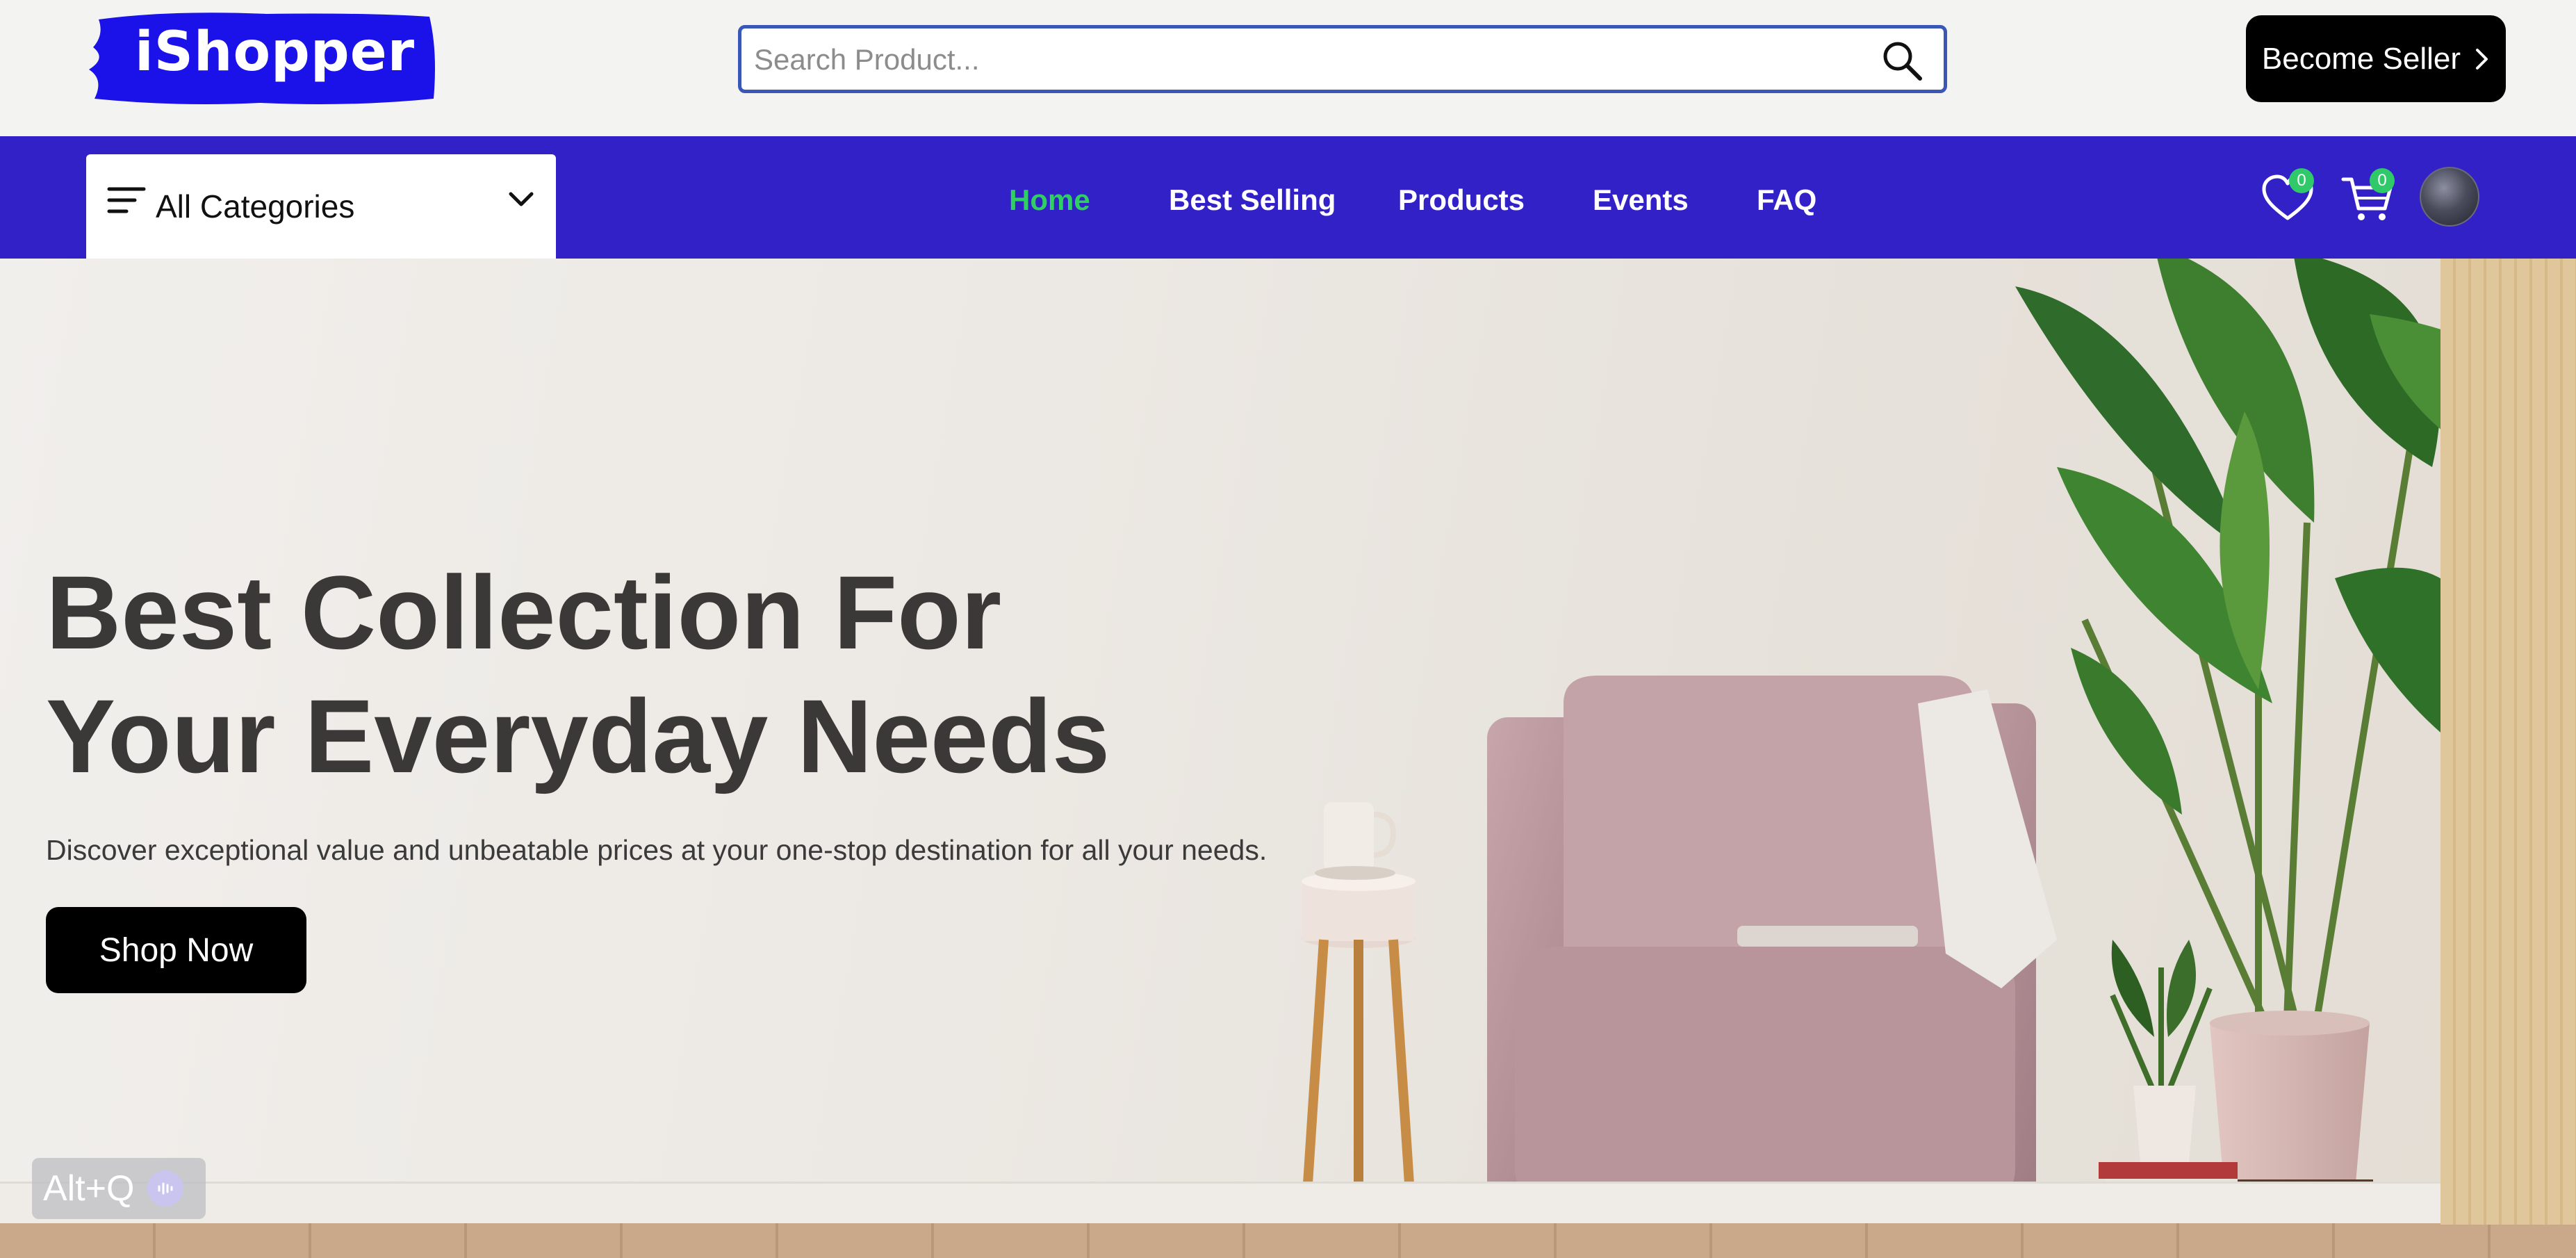  What do you see at coordinates (1288, 1203) in the screenshot?
I see `baseboard` at bounding box center [1288, 1203].